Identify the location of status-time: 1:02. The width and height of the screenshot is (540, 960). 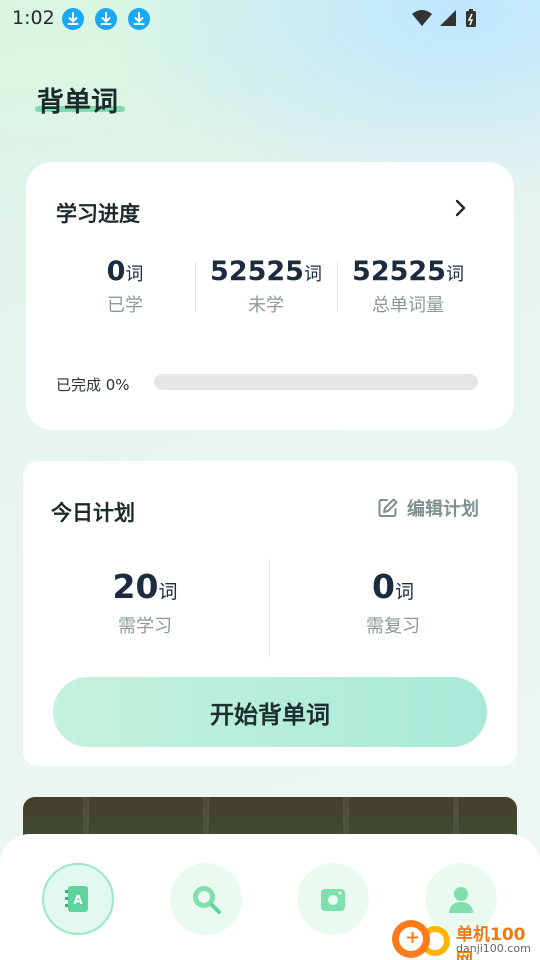
(33, 18).